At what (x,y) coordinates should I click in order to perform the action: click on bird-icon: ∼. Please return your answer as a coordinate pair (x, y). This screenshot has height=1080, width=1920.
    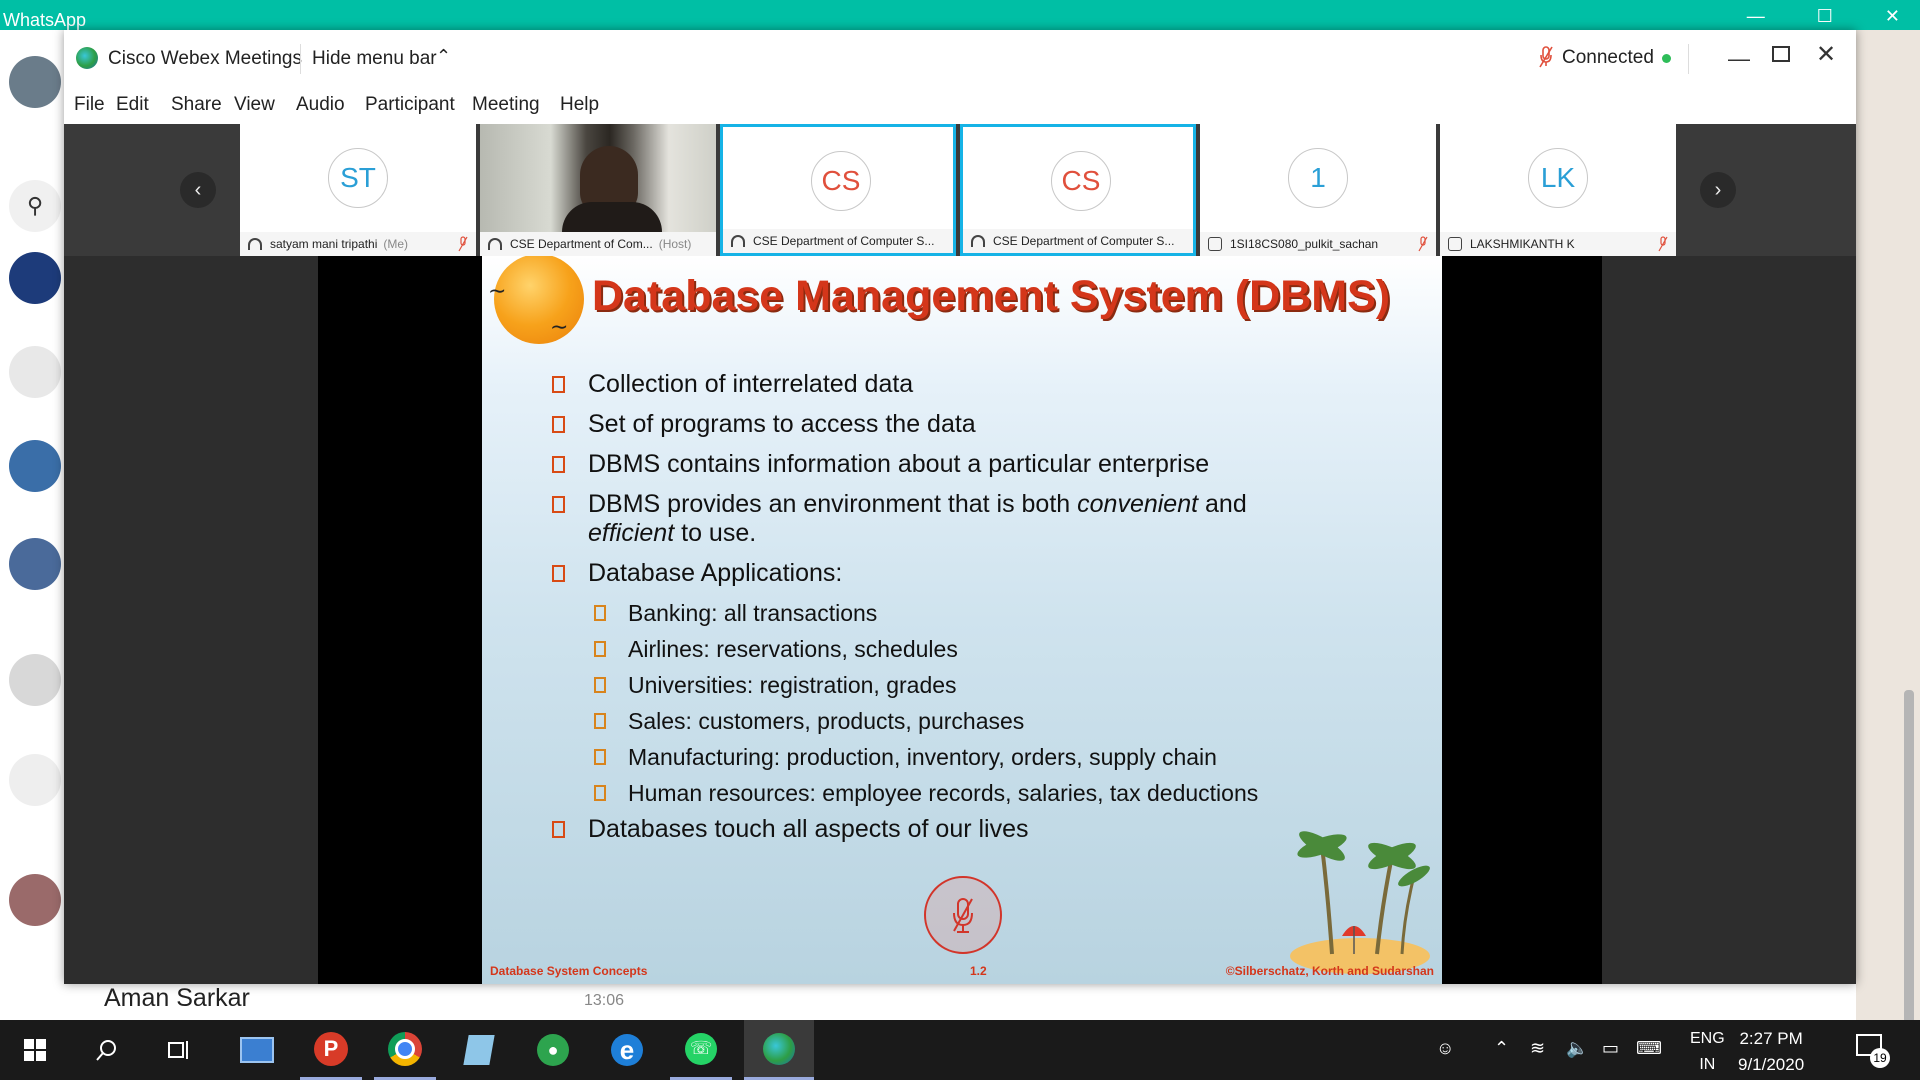
    Looking at the image, I should click on (559, 326).